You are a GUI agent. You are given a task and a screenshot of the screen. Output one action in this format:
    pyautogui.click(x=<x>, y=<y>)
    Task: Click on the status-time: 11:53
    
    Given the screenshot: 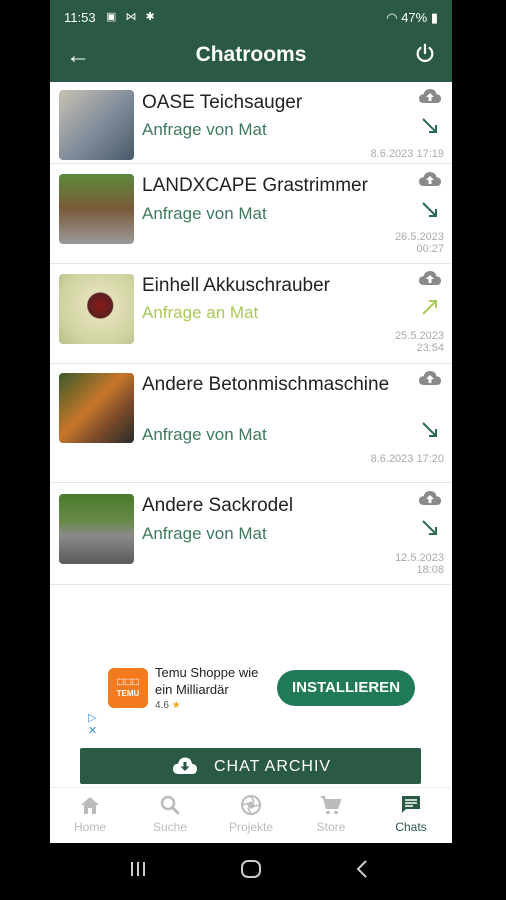 What is the action you would take?
    pyautogui.click(x=80, y=17)
    